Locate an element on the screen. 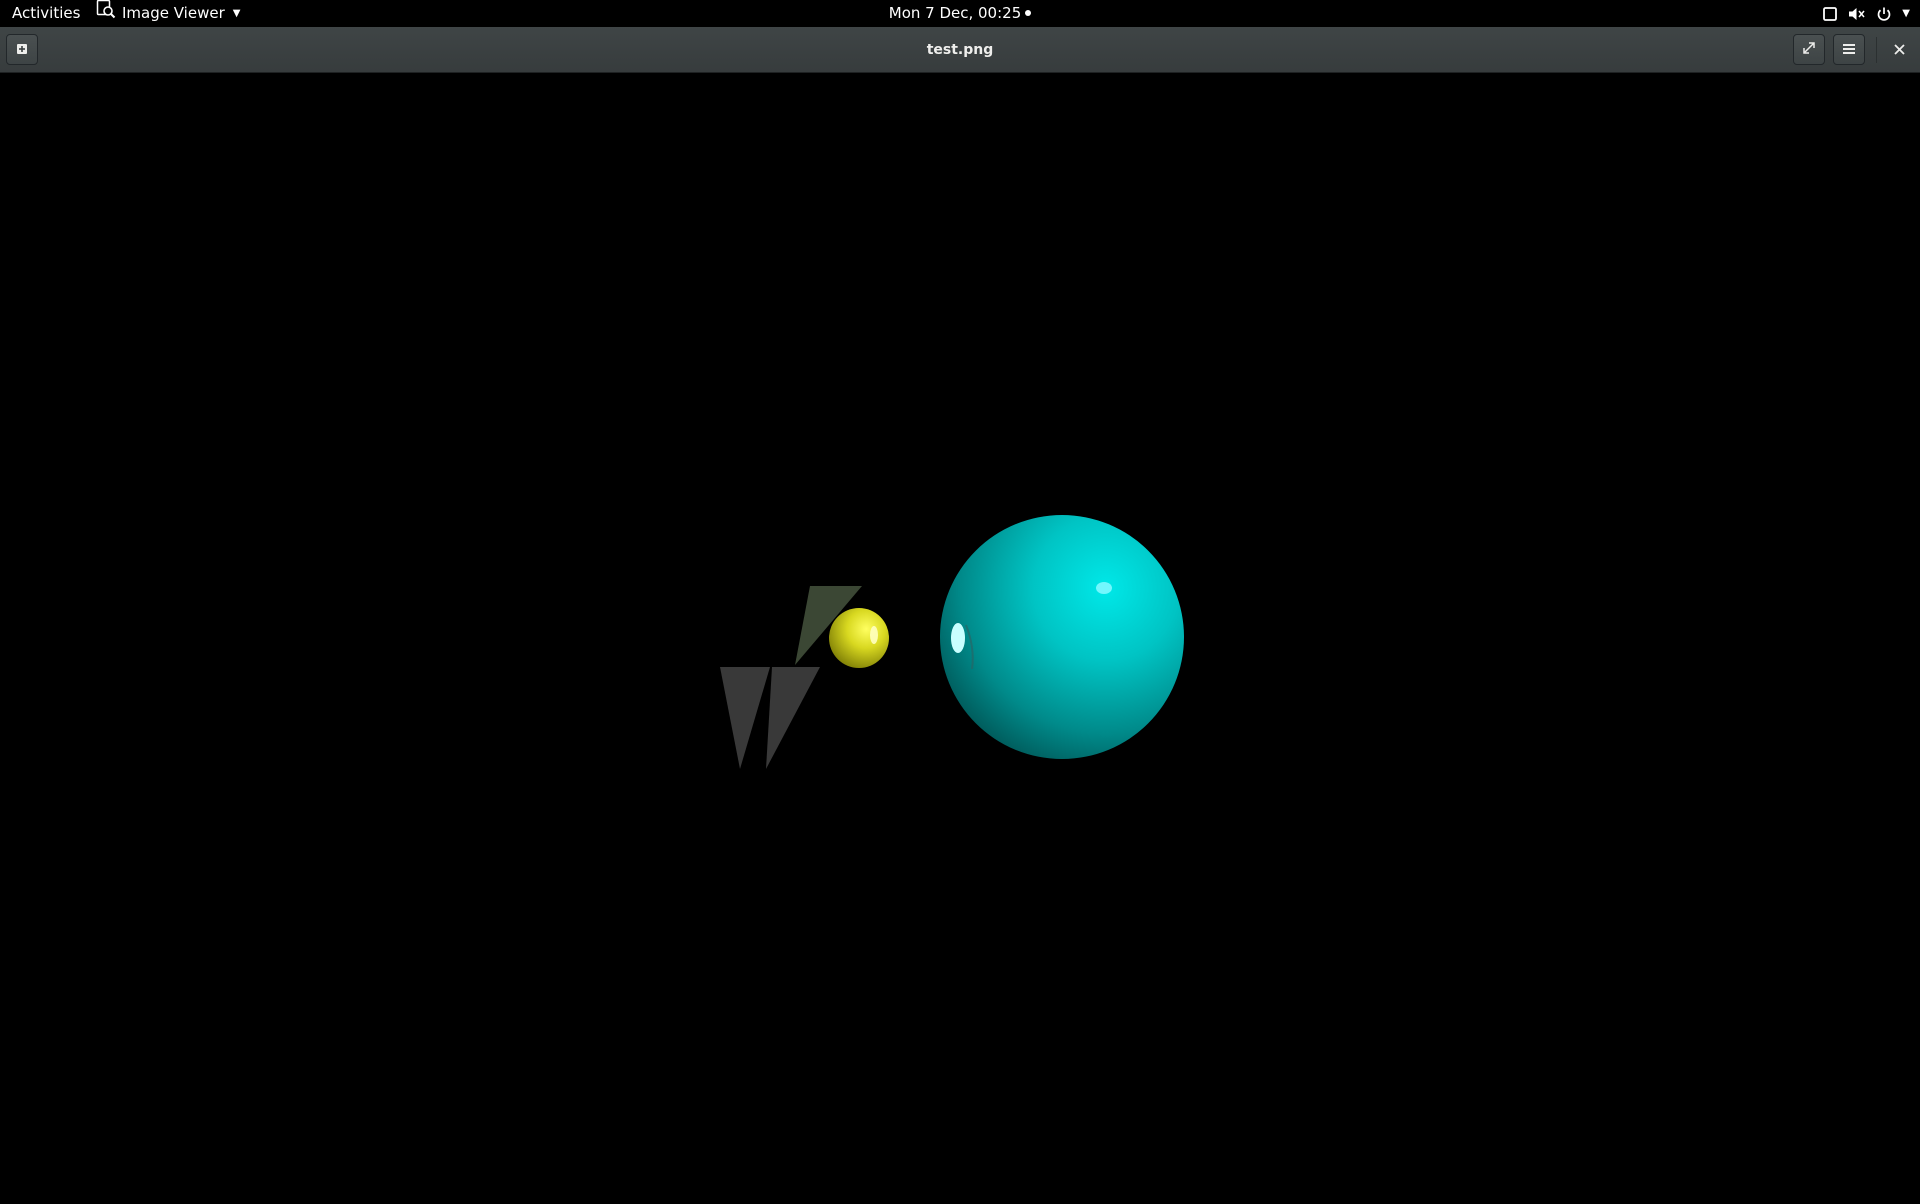 This screenshot has width=1920, height=1204. close-icon is located at coordinates (1899, 49).